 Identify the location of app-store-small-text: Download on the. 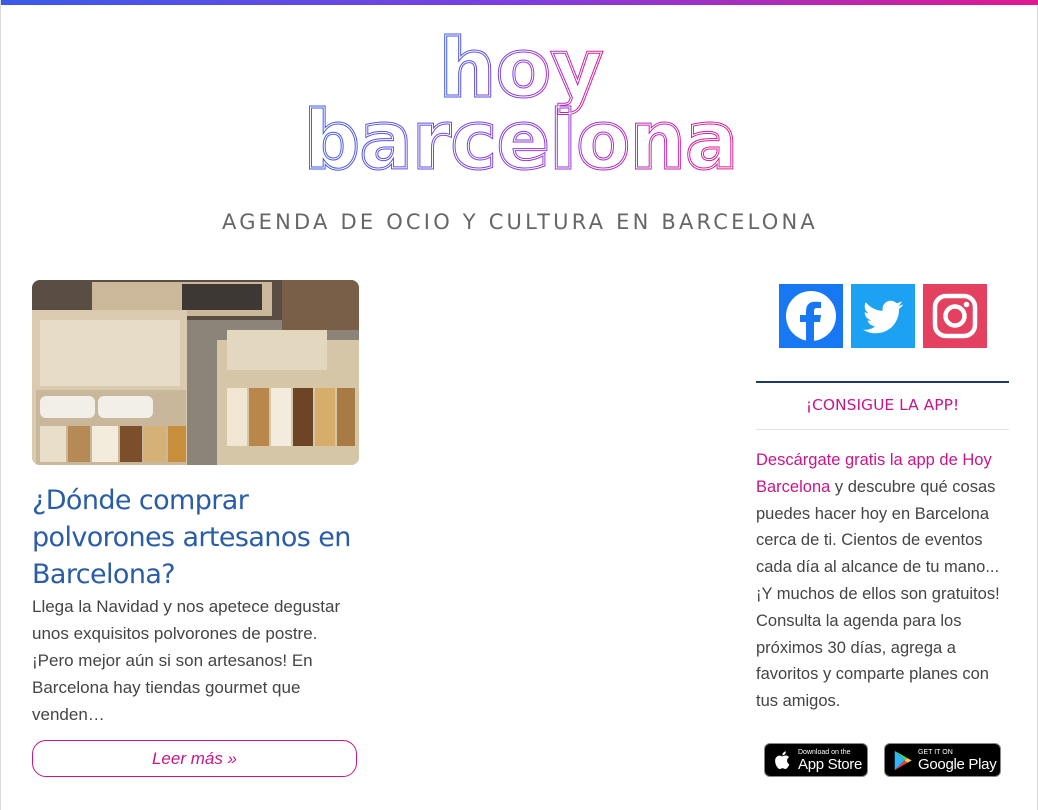
(824, 752).